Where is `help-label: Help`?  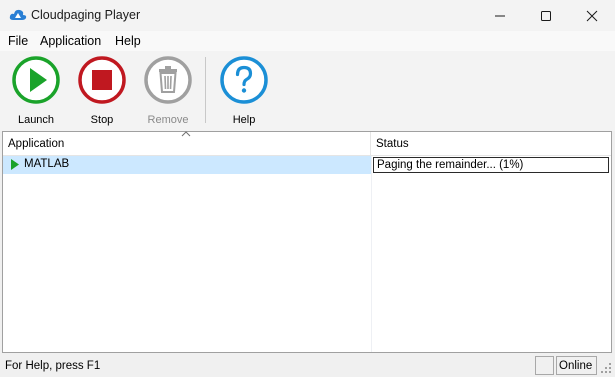
help-label: Help is located at coordinates (244, 120).